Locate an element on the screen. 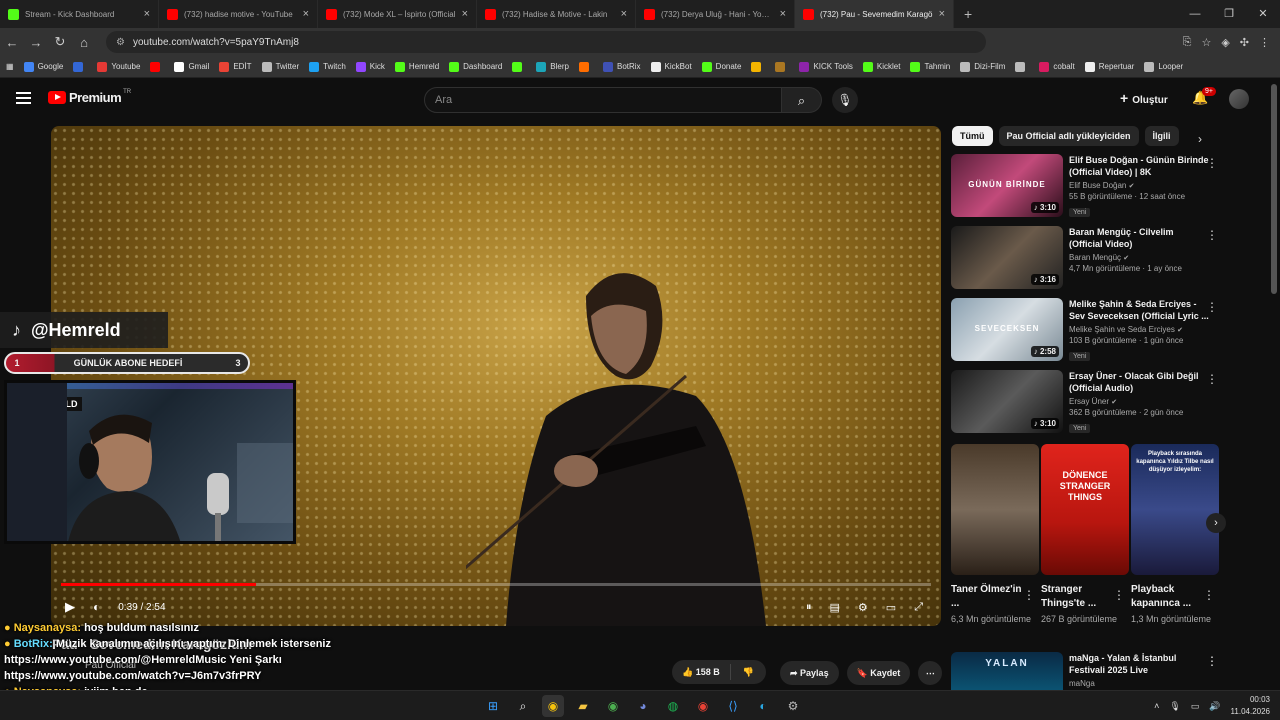  channel-name: Baran Mengüç ✔ is located at coordinates (1139, 257).